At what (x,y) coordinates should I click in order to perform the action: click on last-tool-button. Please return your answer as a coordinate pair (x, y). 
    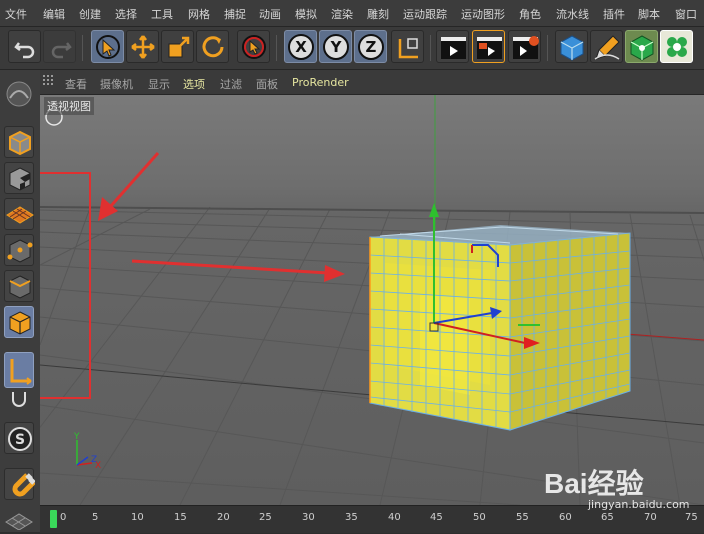
    Looking at the image, I should click on (253, 46).